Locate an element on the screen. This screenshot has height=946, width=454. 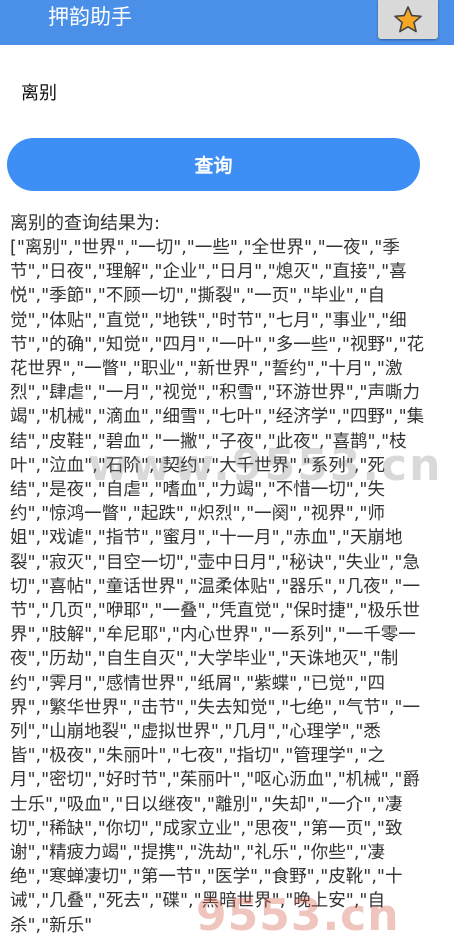
query-button: 查询 is located at coordinates (213, 164).